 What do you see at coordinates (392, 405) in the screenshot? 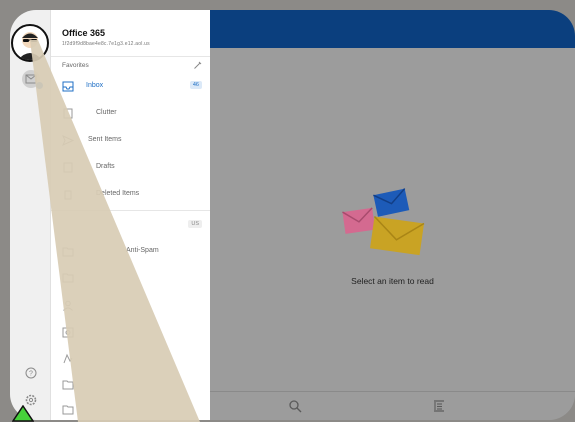
I see `bottom-toolbar` at bounding box center [392, 405].